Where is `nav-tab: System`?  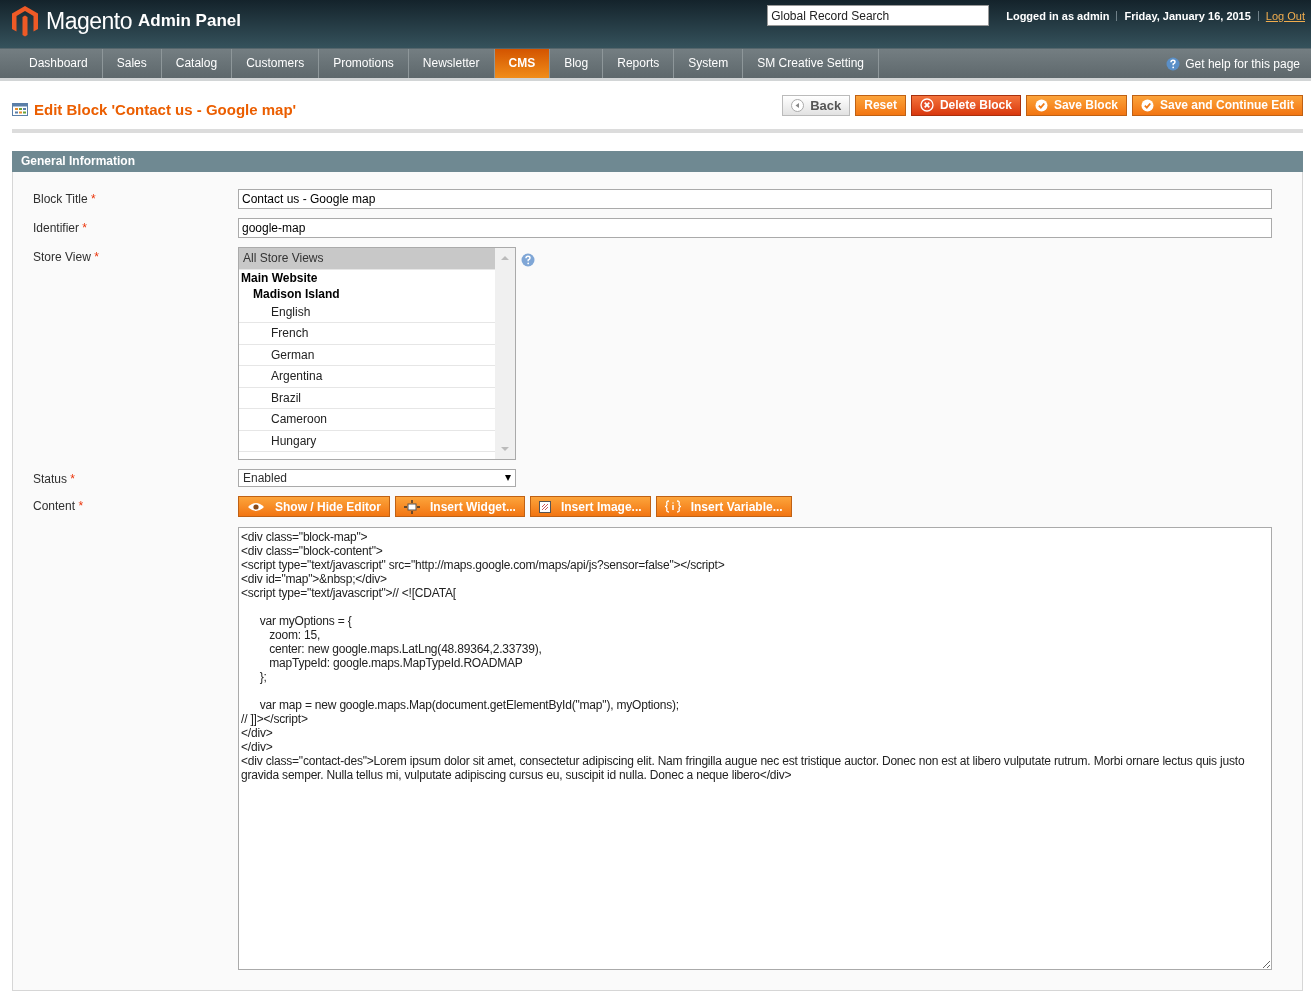
nav-tab: System is located at coordinates (709, 63).